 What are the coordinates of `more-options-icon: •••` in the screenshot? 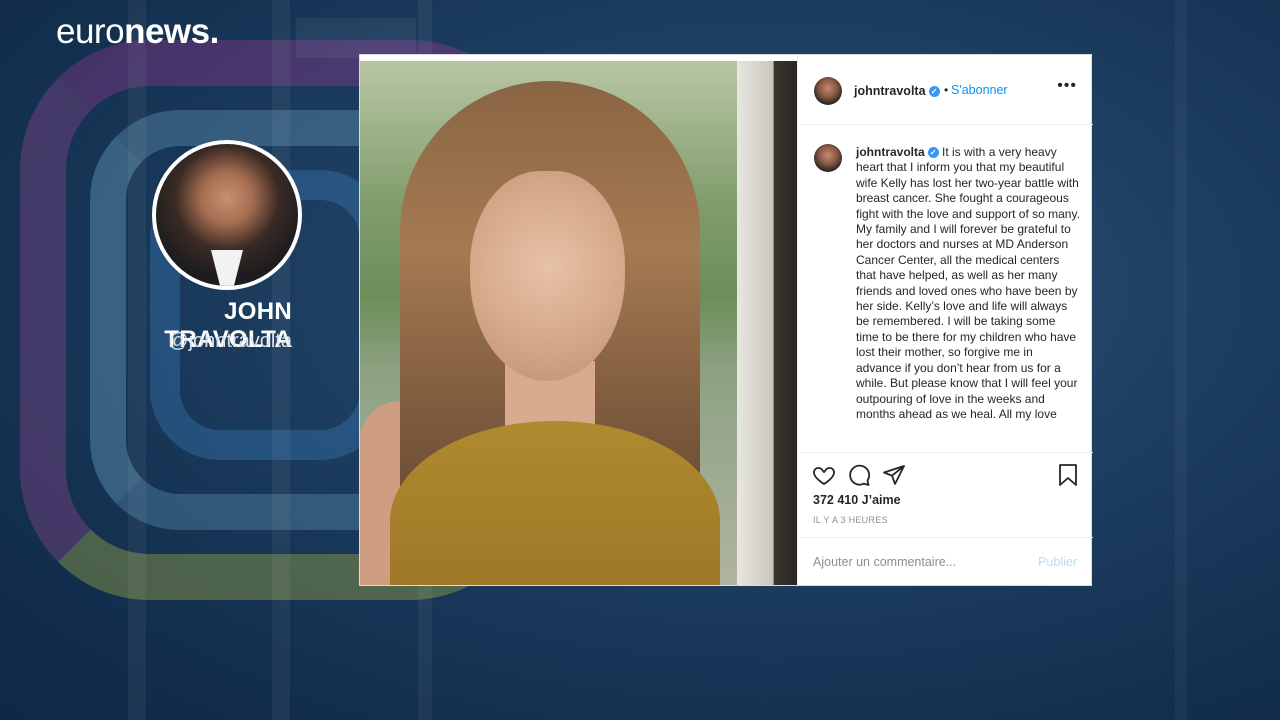 It's located at (1067, 86).